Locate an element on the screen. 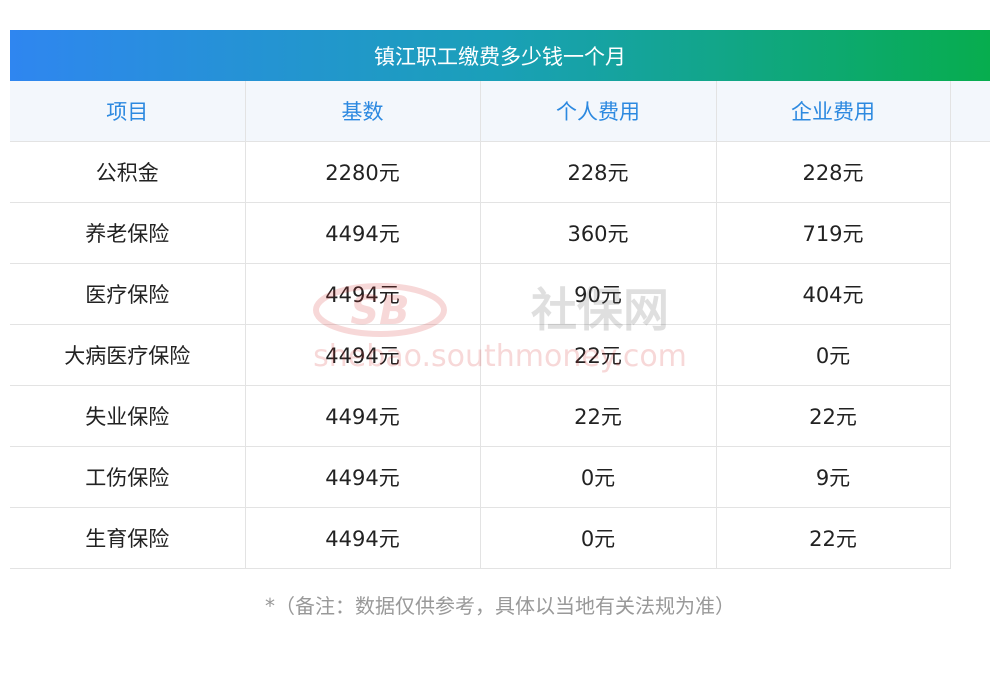  footnote: *（备注：数据仅供参考，具体以当地有关法规为准） is located at coordinates (500, 606).